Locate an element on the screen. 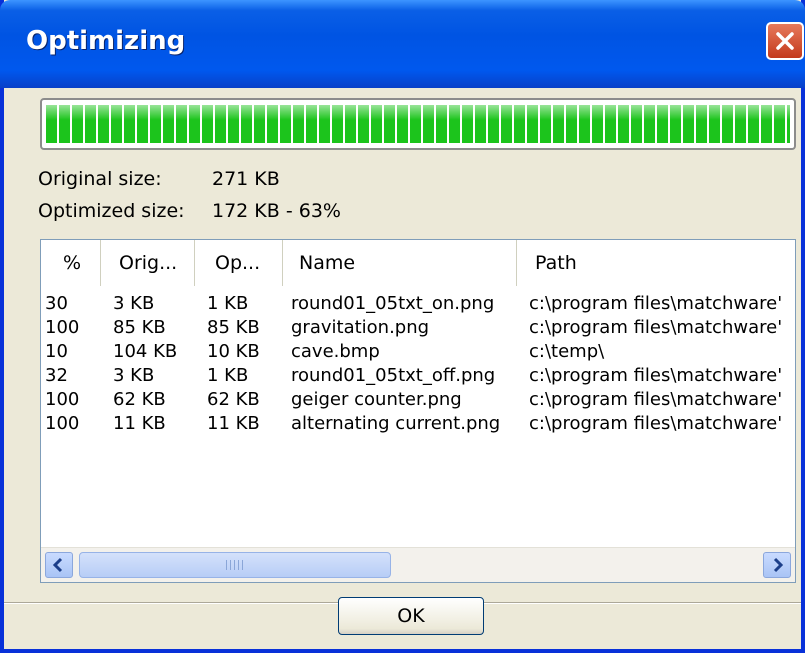 The height and width of the screenshot is (653, 805). scroll-grip is located at coordinates (235, 565).